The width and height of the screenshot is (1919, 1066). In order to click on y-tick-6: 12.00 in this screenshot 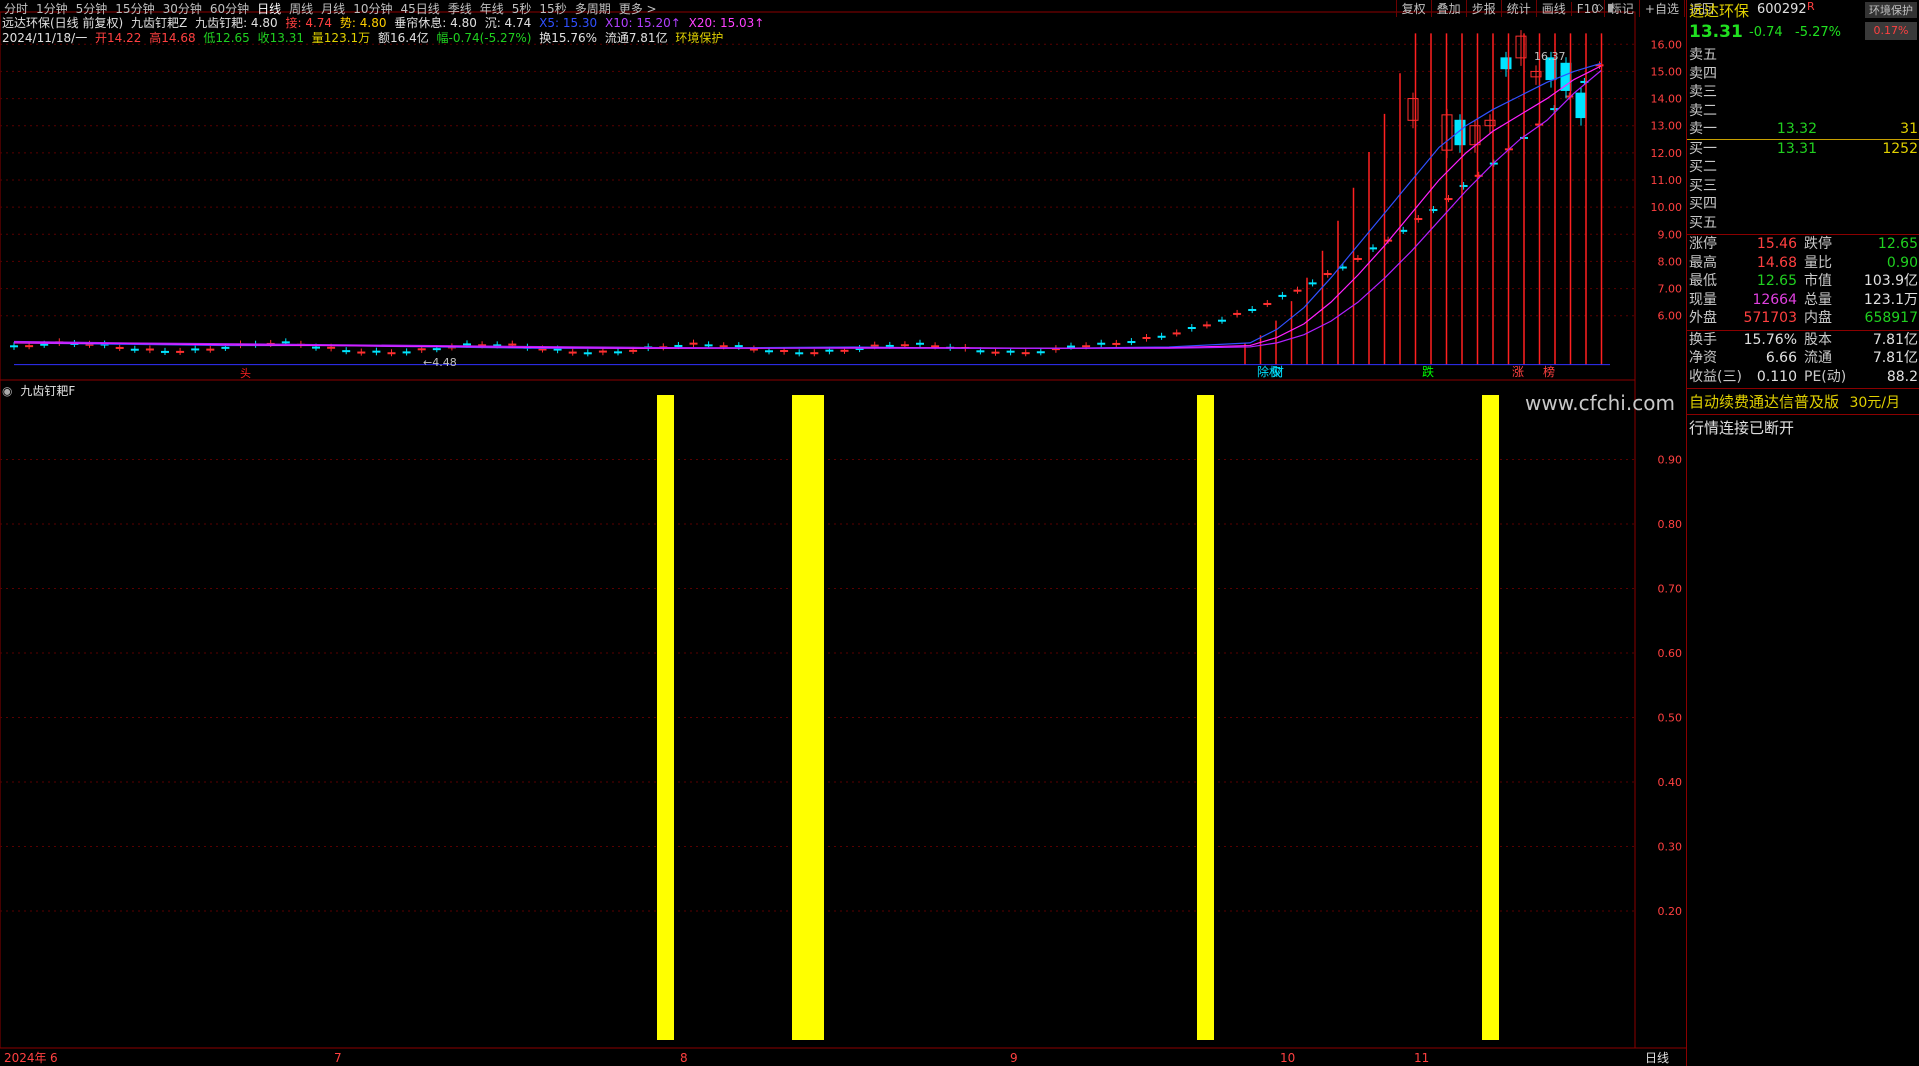, I will do `click(1667, 153)`.